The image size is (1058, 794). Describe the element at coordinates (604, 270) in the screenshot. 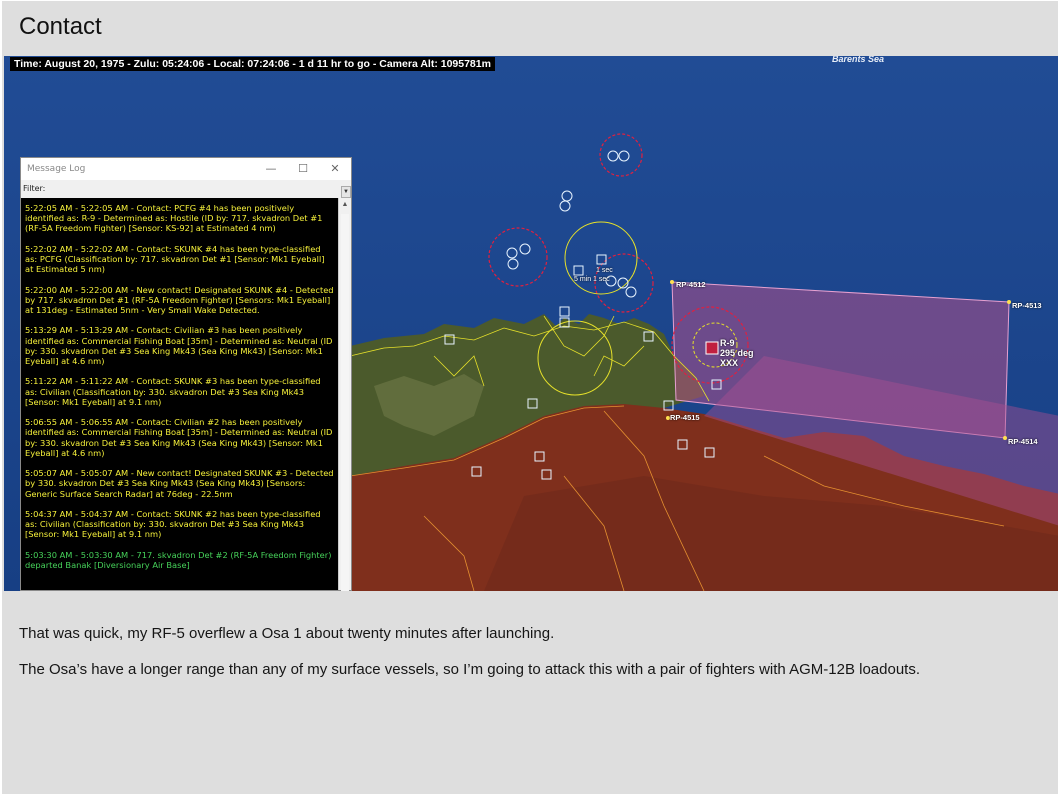

I see `time-label: 1 sec` at that location.